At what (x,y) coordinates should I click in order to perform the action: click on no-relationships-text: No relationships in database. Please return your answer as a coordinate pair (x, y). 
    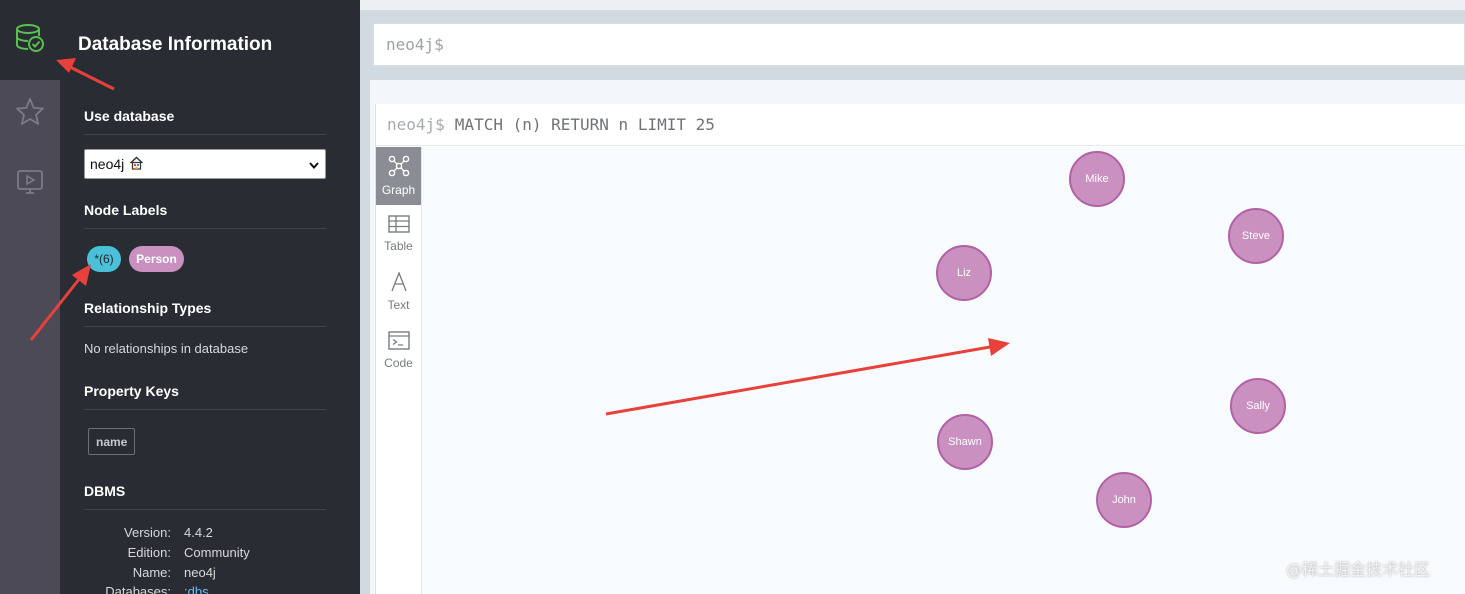
    Looking at the image, I should click on (166, 348).